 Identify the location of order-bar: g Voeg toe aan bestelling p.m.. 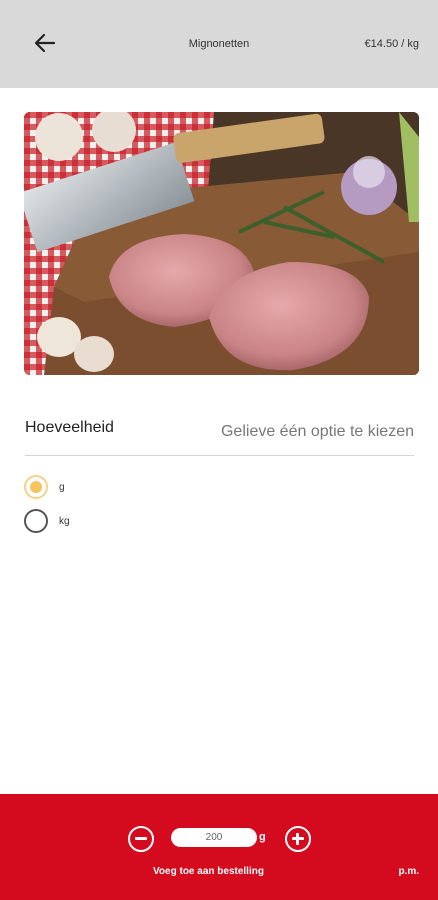
(219, 847).